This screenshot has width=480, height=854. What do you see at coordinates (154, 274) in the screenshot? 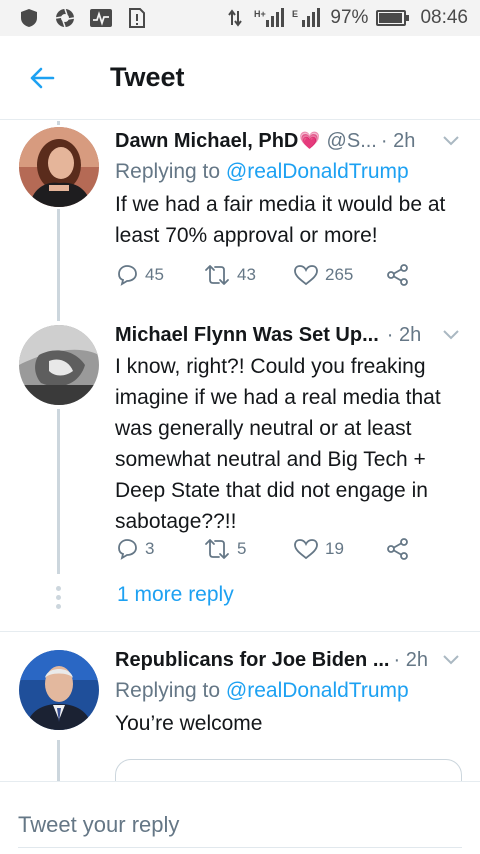
I see `reply-count: 45` at bounding box center [154, 274].